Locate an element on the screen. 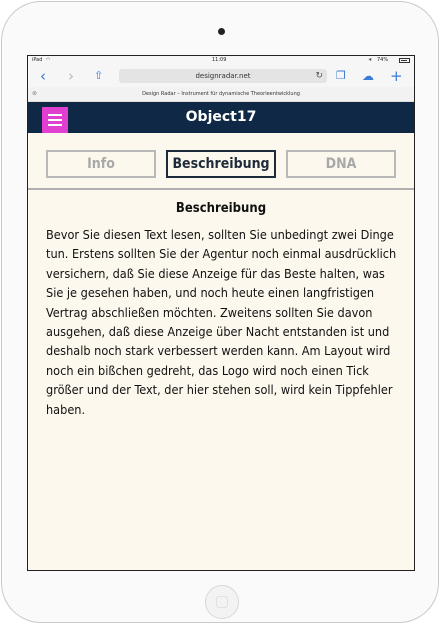  browser-toolbar: ‹ › ⇧ designradar.net ↻ ❐ ☁ + is located at coordinates (221, 76).